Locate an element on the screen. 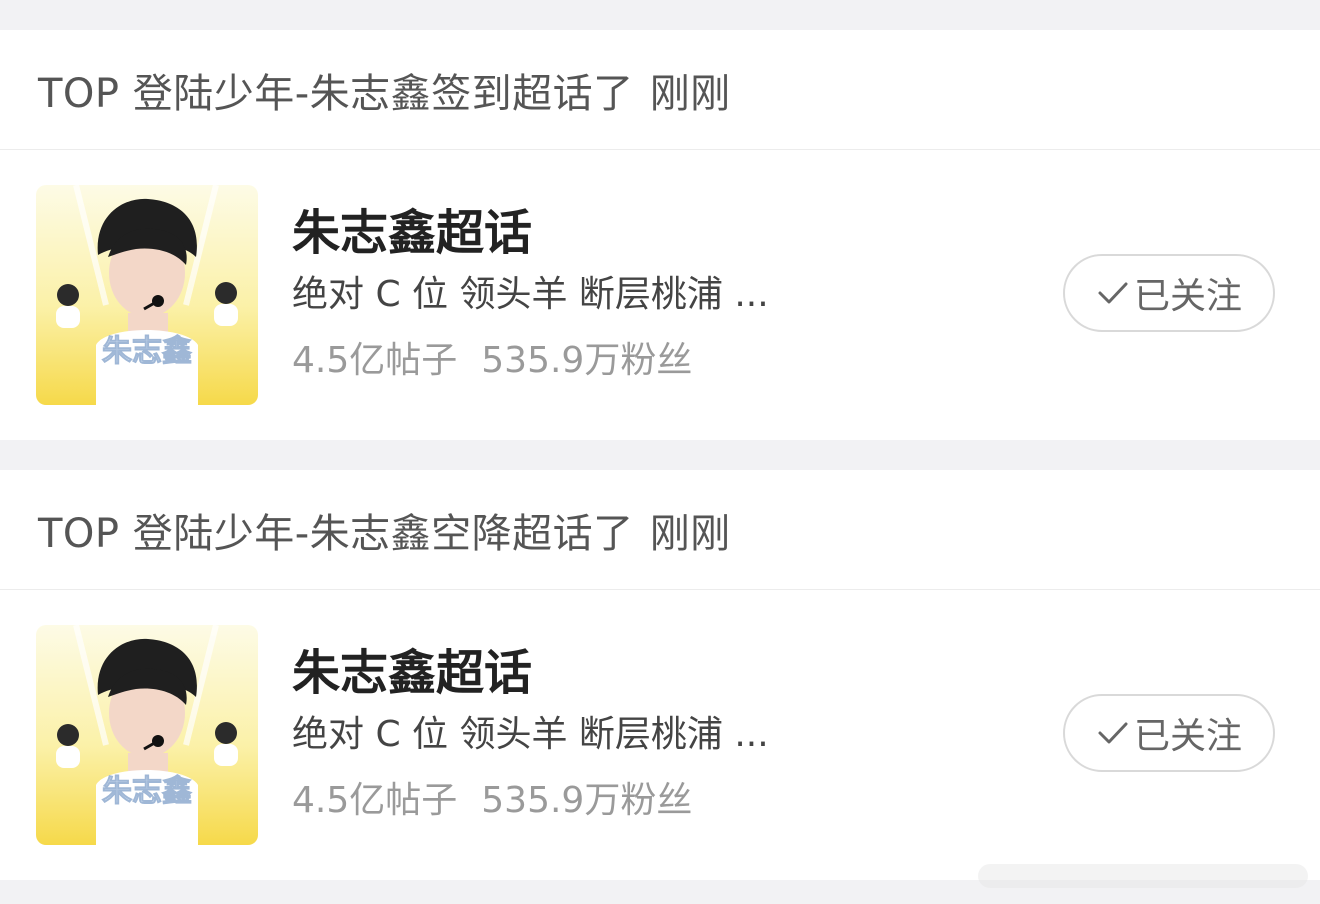 Image resolution: width=1320 pixels, height=904 pixels. activity-text: TOP 登陆少年-朱志鑫空降超话了 is located at coordinates (336, 533).